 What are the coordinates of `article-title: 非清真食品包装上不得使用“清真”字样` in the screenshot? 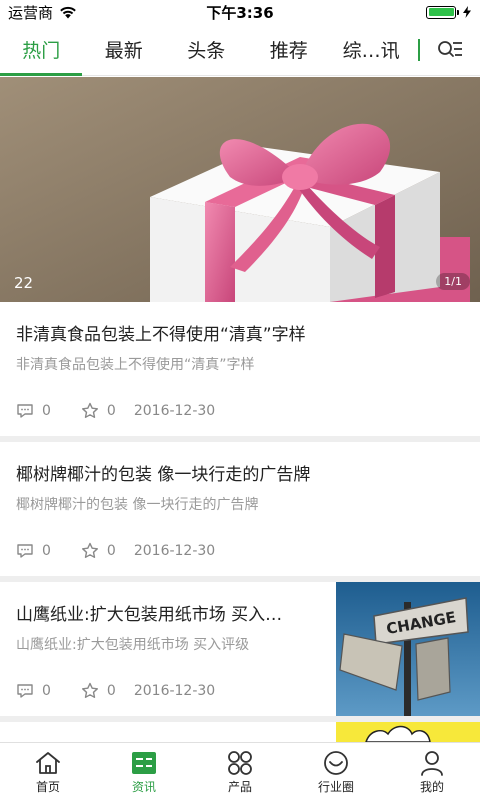 It's located at (161, 335).